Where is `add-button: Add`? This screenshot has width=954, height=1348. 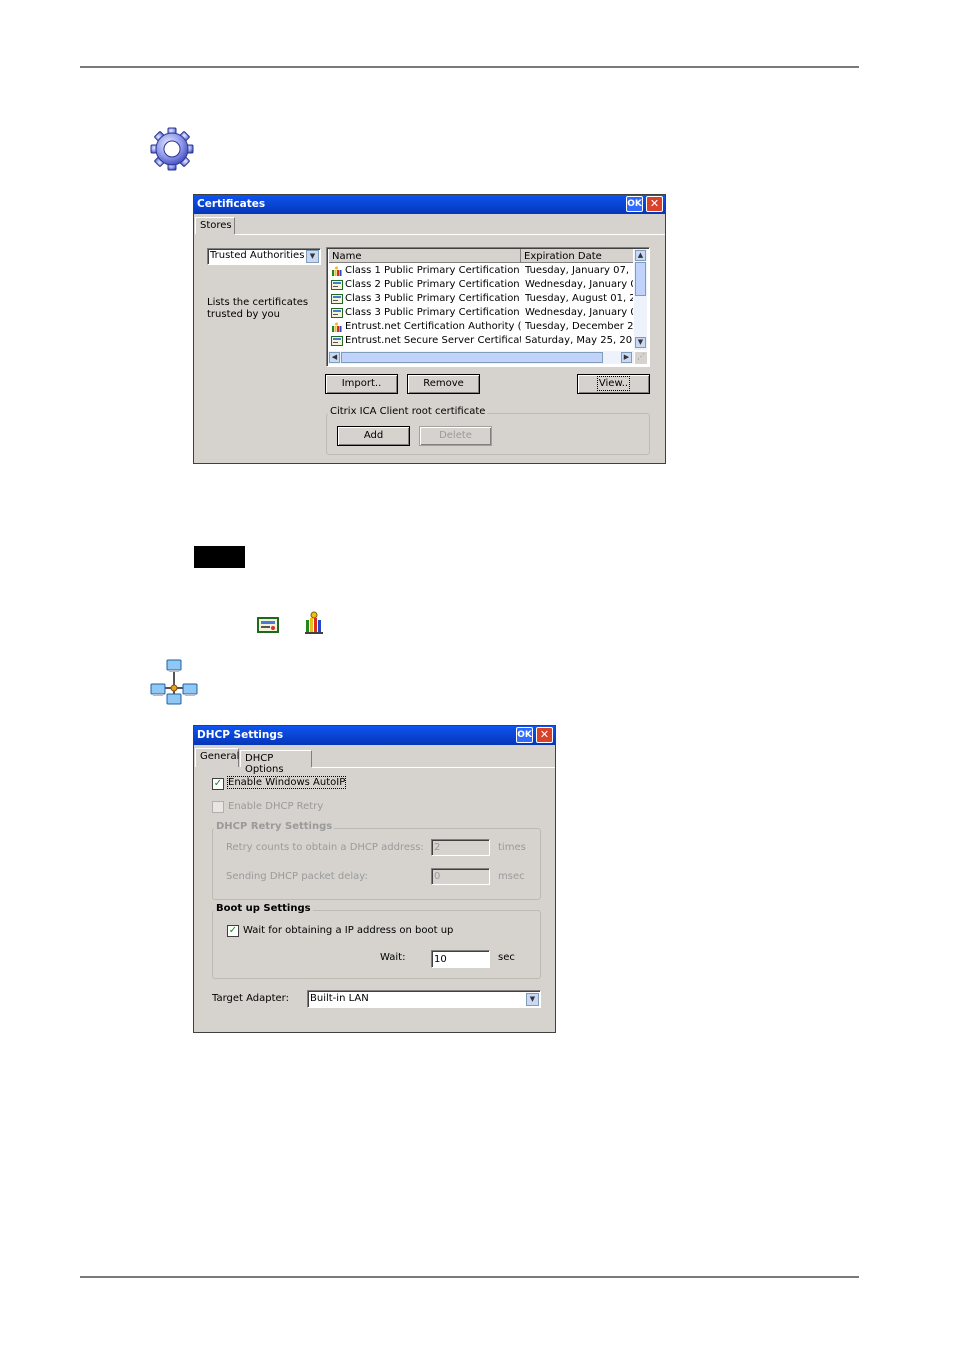
add-button: Add is located at coordinates (373, 436).